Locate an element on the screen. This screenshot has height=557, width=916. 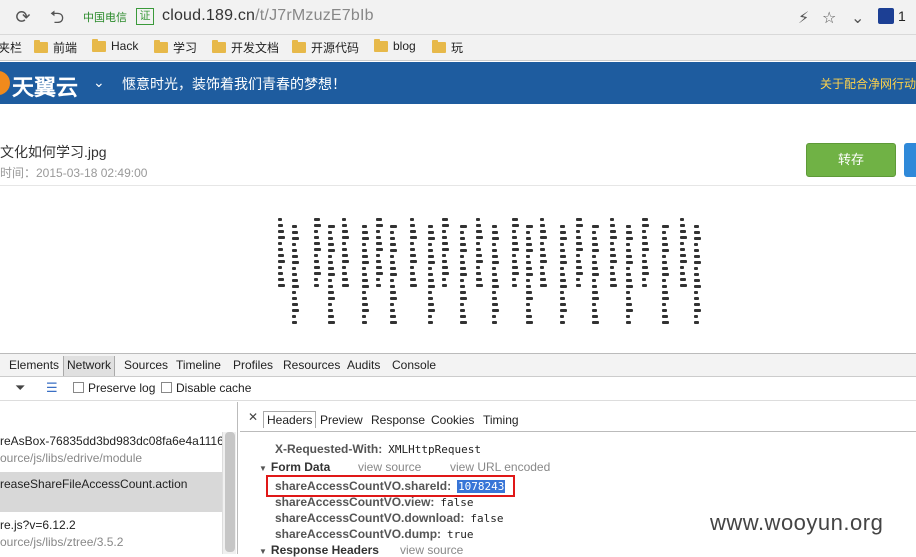
response-headers-section: ▼ Response Headers is located at coordinates (319, 550).